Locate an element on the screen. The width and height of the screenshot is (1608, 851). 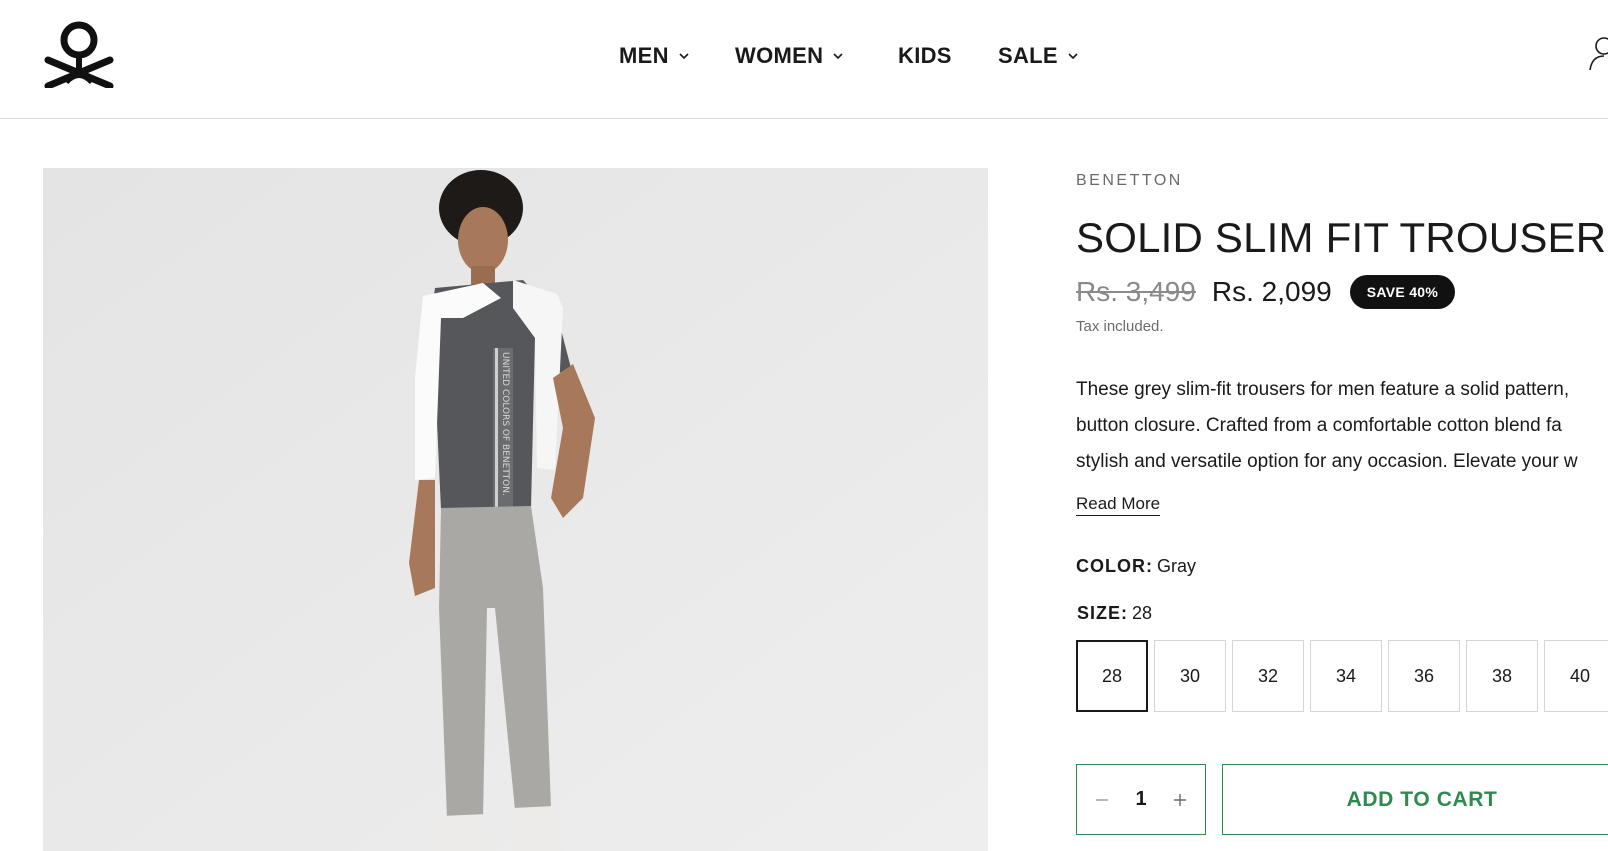
size-value: 28 is located at coordinates (1142, 613).